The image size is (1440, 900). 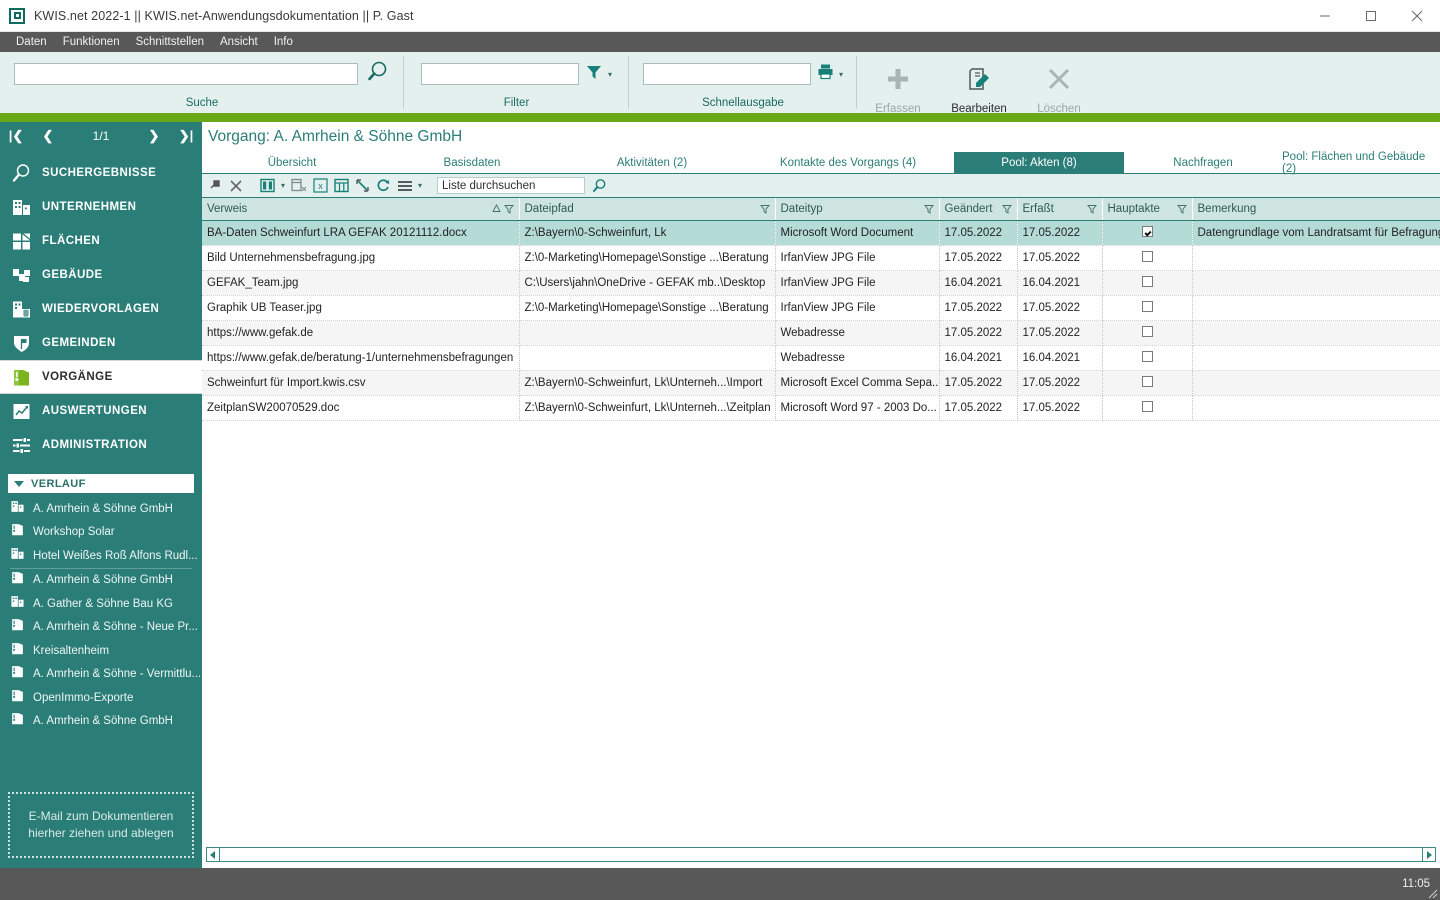 What do you see at coordinates (979, 83) in the screenshot?
I see `bearbeiten-button: Bearbeiten` at bounding box center [979, 83].